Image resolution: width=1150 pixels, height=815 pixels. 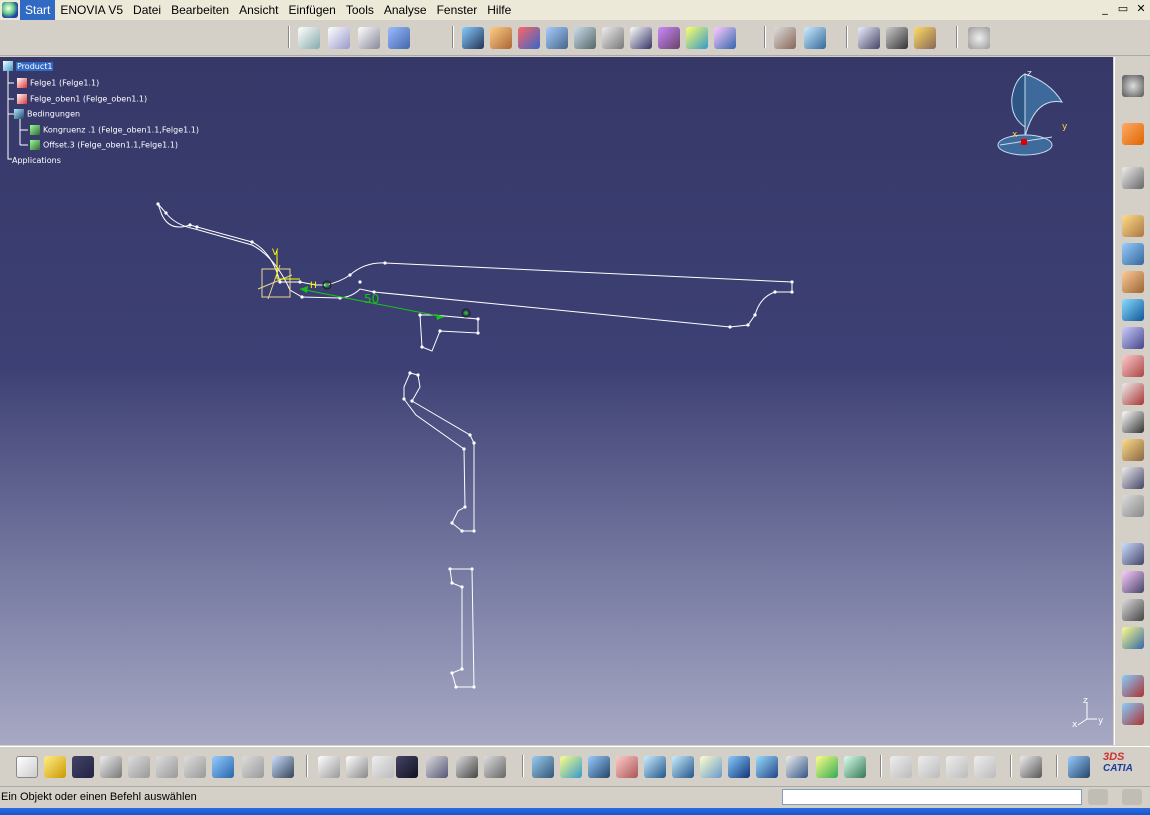 I want to click on contact-constraint-icon, so click(x=1133, y=254).